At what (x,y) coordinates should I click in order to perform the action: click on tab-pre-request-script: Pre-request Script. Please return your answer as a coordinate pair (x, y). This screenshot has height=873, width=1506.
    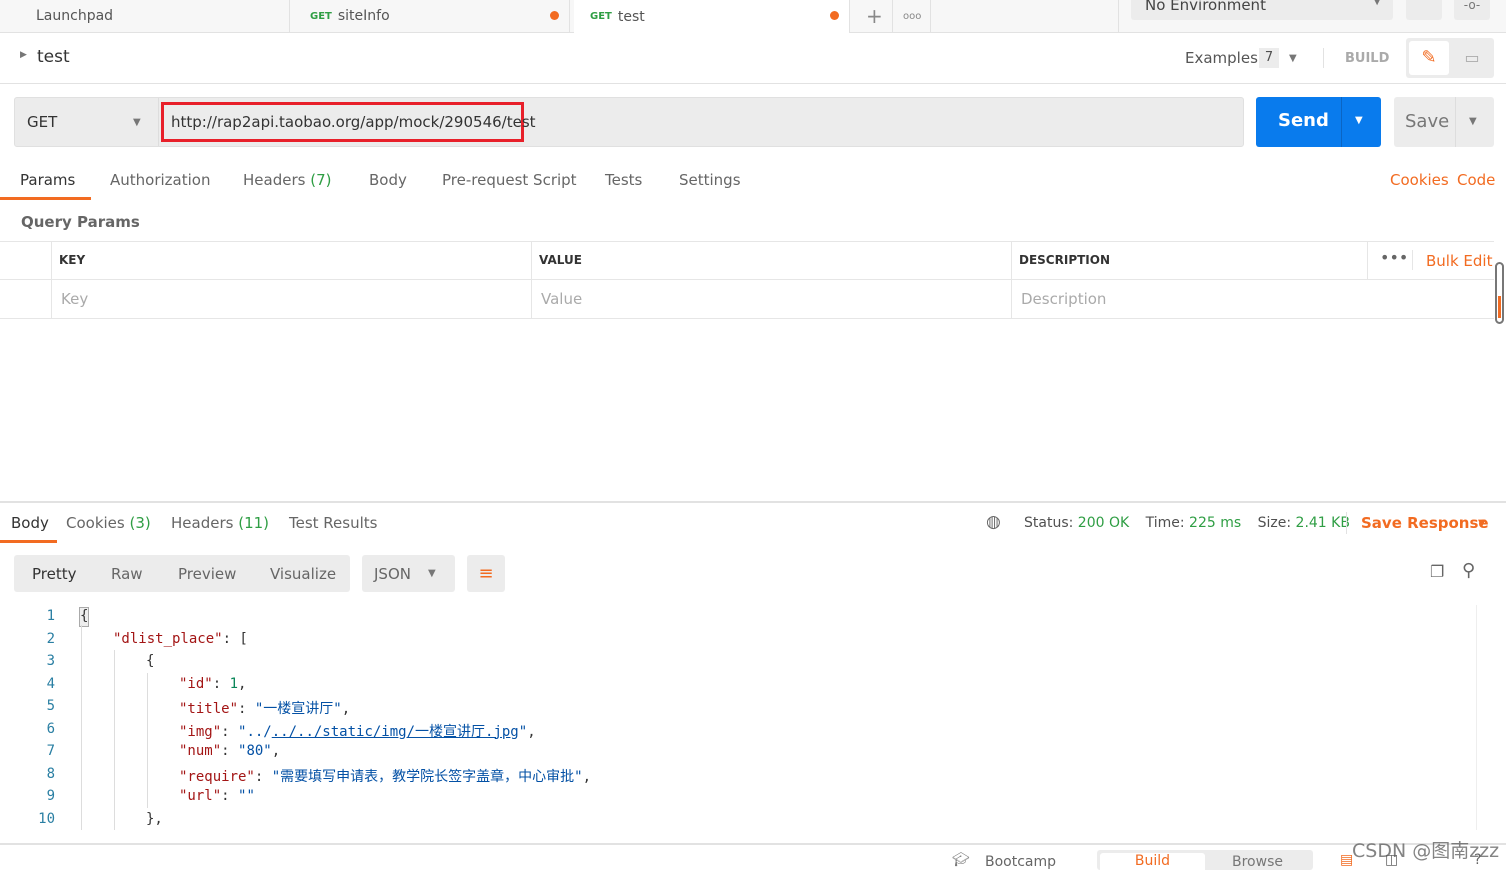
    Looking at the image, I should click on (509, 180).